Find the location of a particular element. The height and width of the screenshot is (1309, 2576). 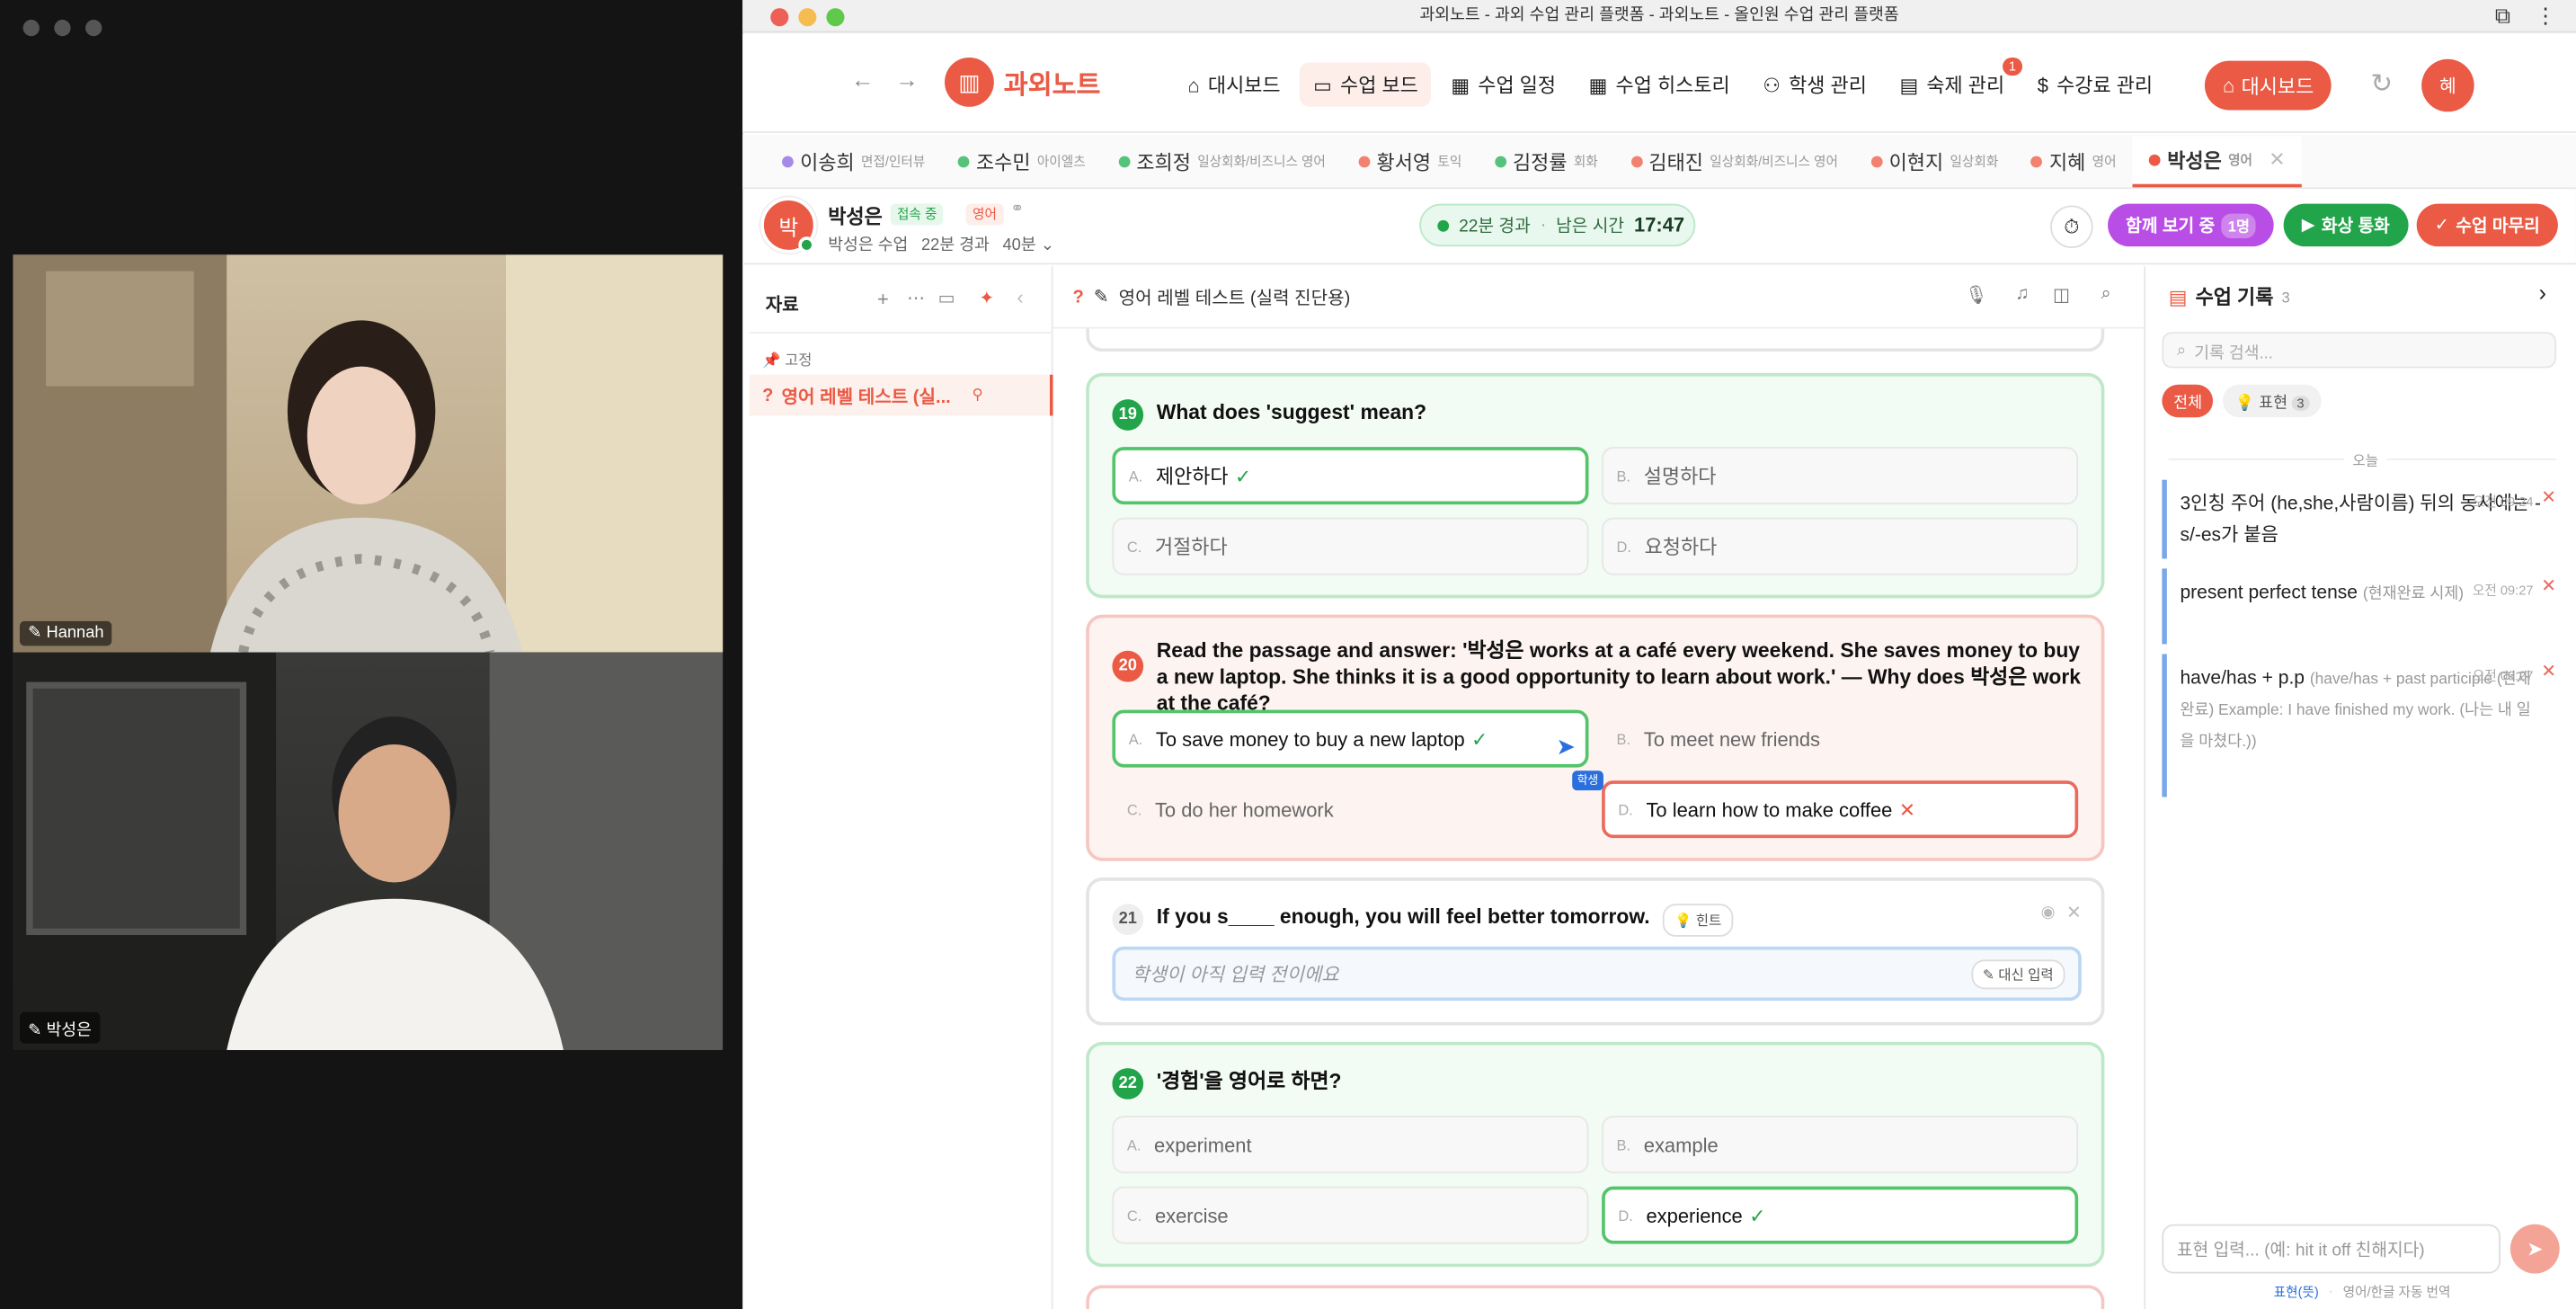

tab-student-name: 지혜 is located at coordinates (2067, 162).